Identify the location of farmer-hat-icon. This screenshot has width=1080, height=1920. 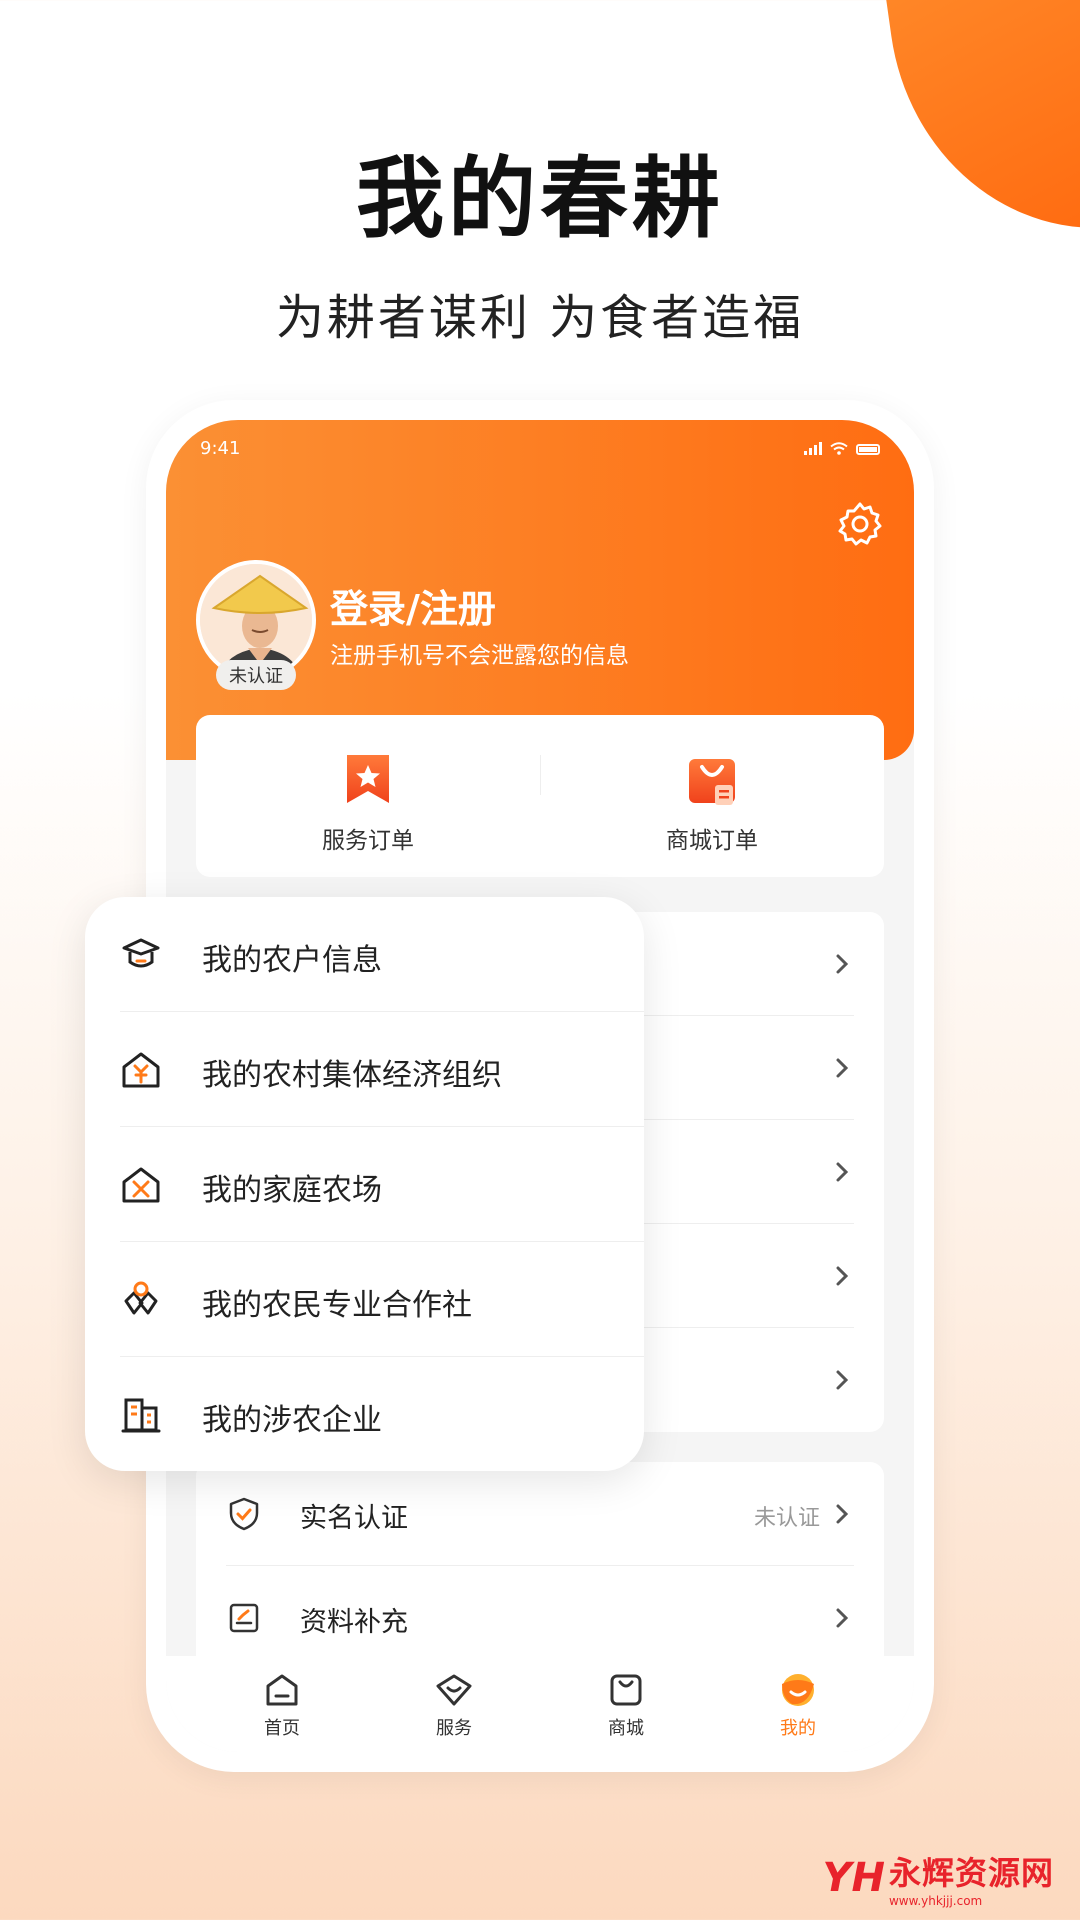
(141, 953).